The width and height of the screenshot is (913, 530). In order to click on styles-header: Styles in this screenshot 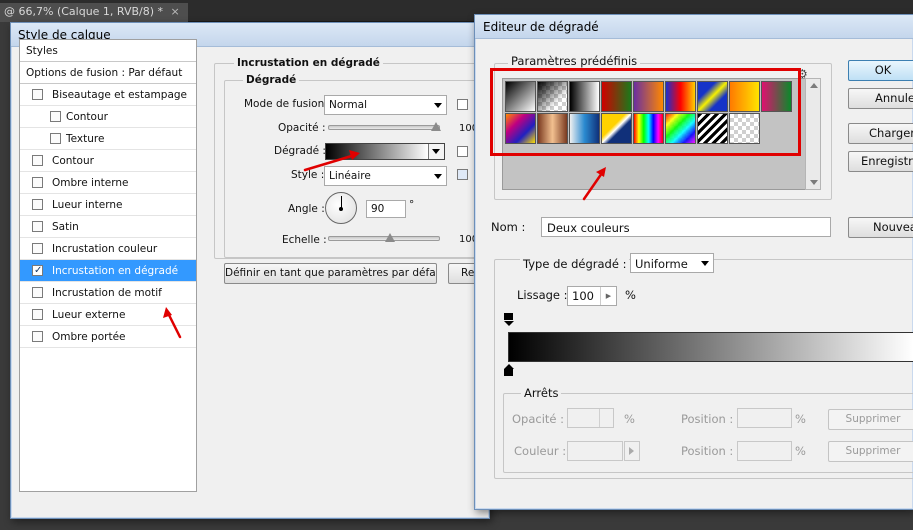, I will do `click(108, 51)`.